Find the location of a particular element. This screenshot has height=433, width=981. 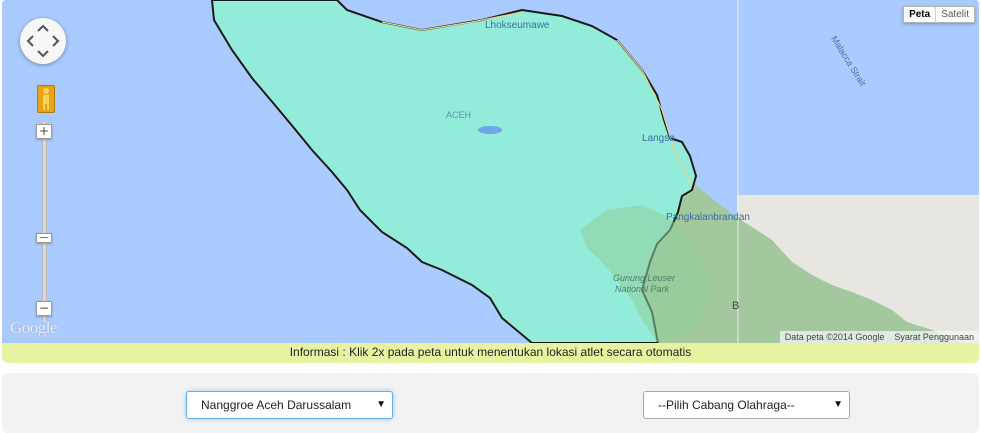

pan-control-icon is located at coordinates (43, 41).